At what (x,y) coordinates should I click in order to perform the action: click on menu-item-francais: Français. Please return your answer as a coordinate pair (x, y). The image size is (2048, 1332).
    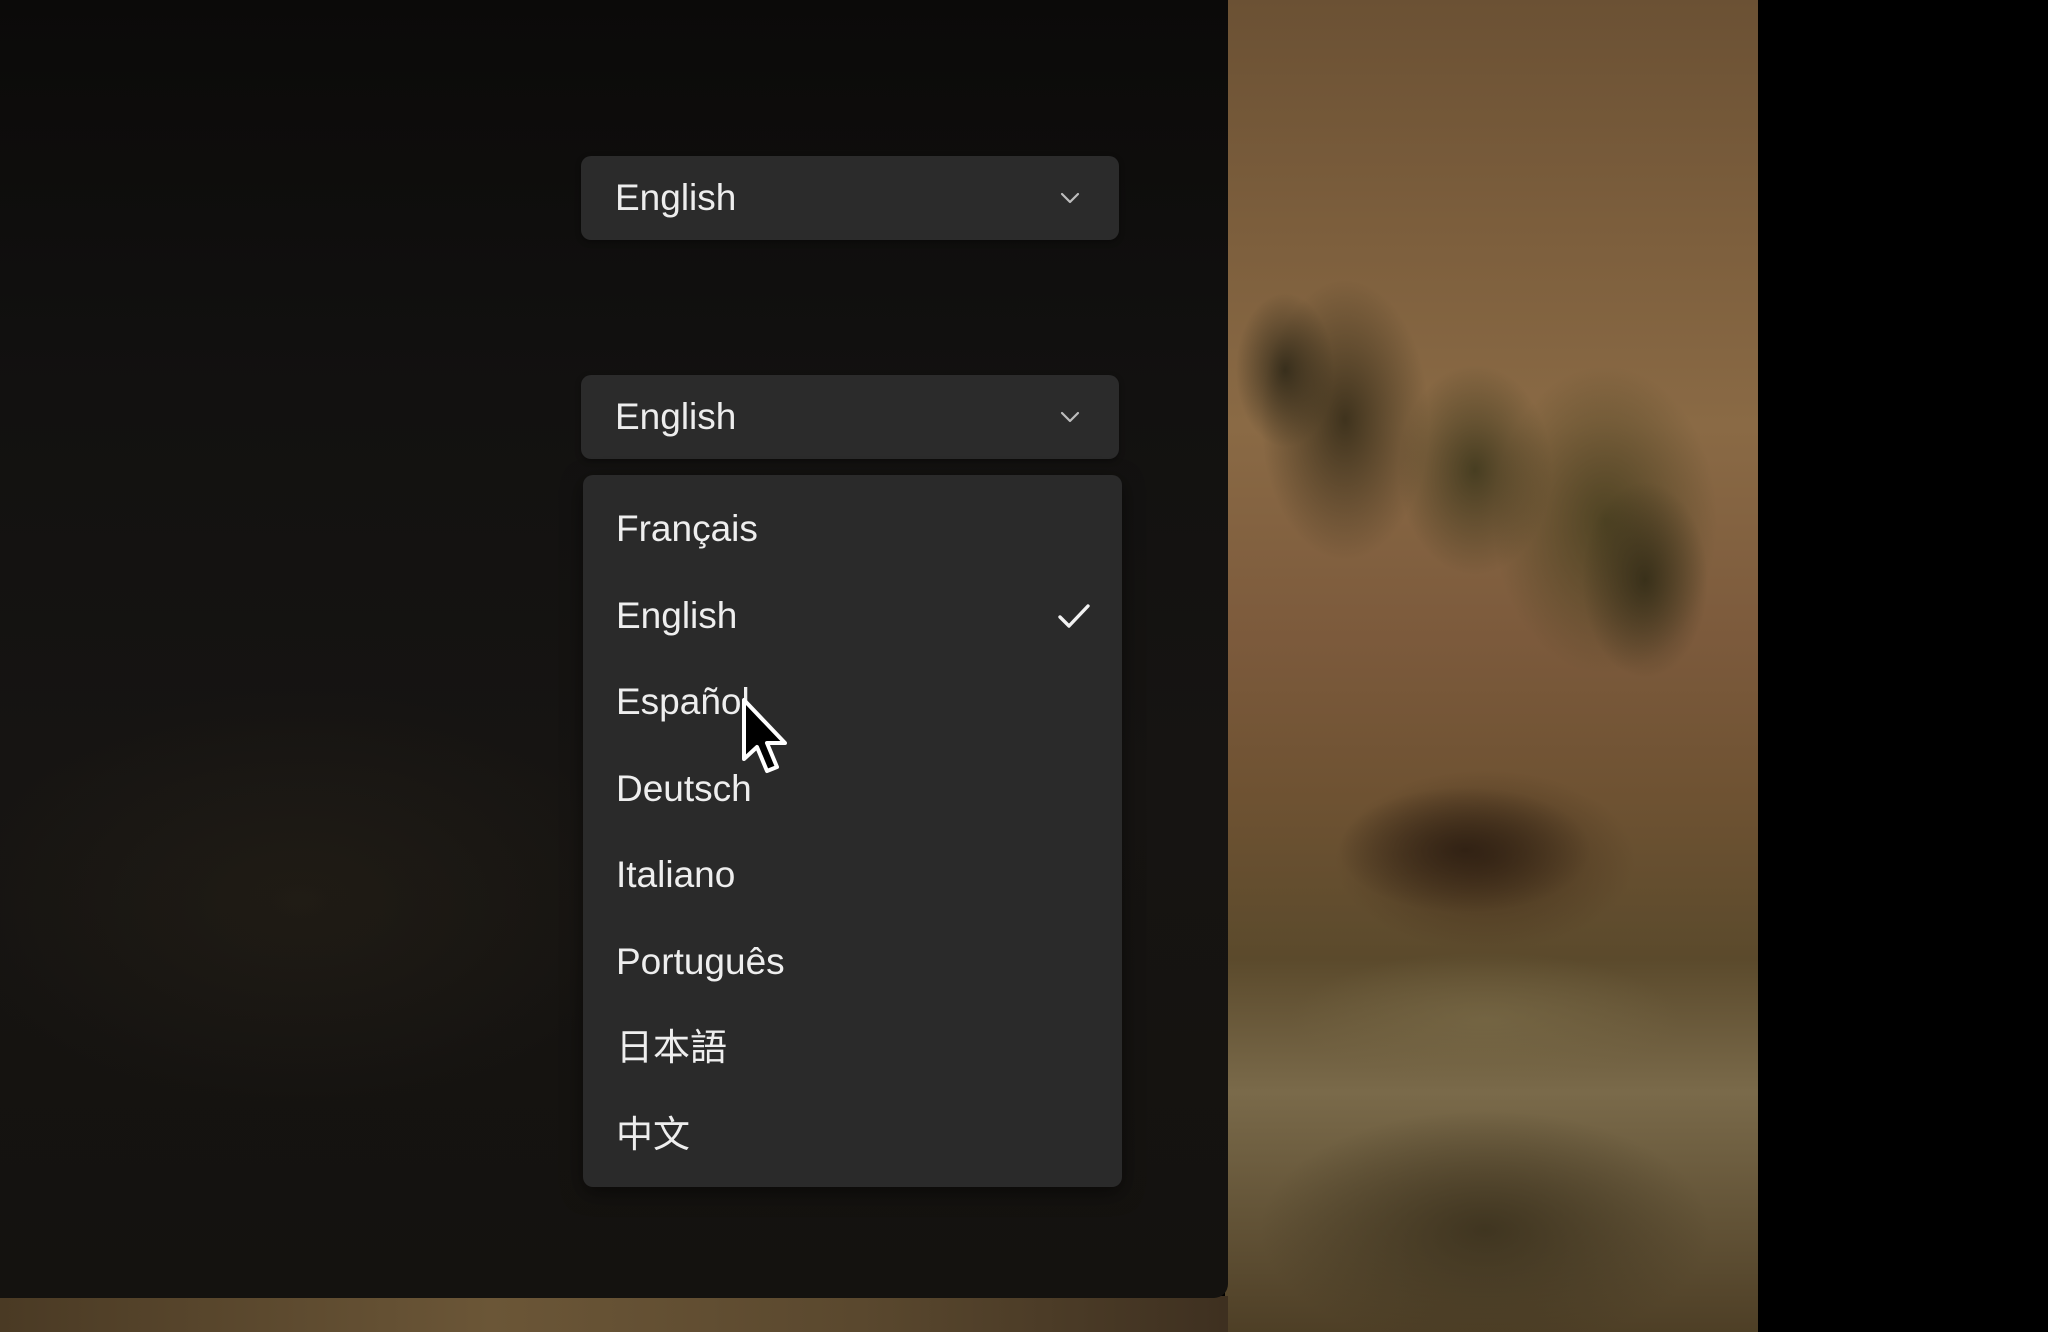
    Looking at the image, I should click on (852, 529).